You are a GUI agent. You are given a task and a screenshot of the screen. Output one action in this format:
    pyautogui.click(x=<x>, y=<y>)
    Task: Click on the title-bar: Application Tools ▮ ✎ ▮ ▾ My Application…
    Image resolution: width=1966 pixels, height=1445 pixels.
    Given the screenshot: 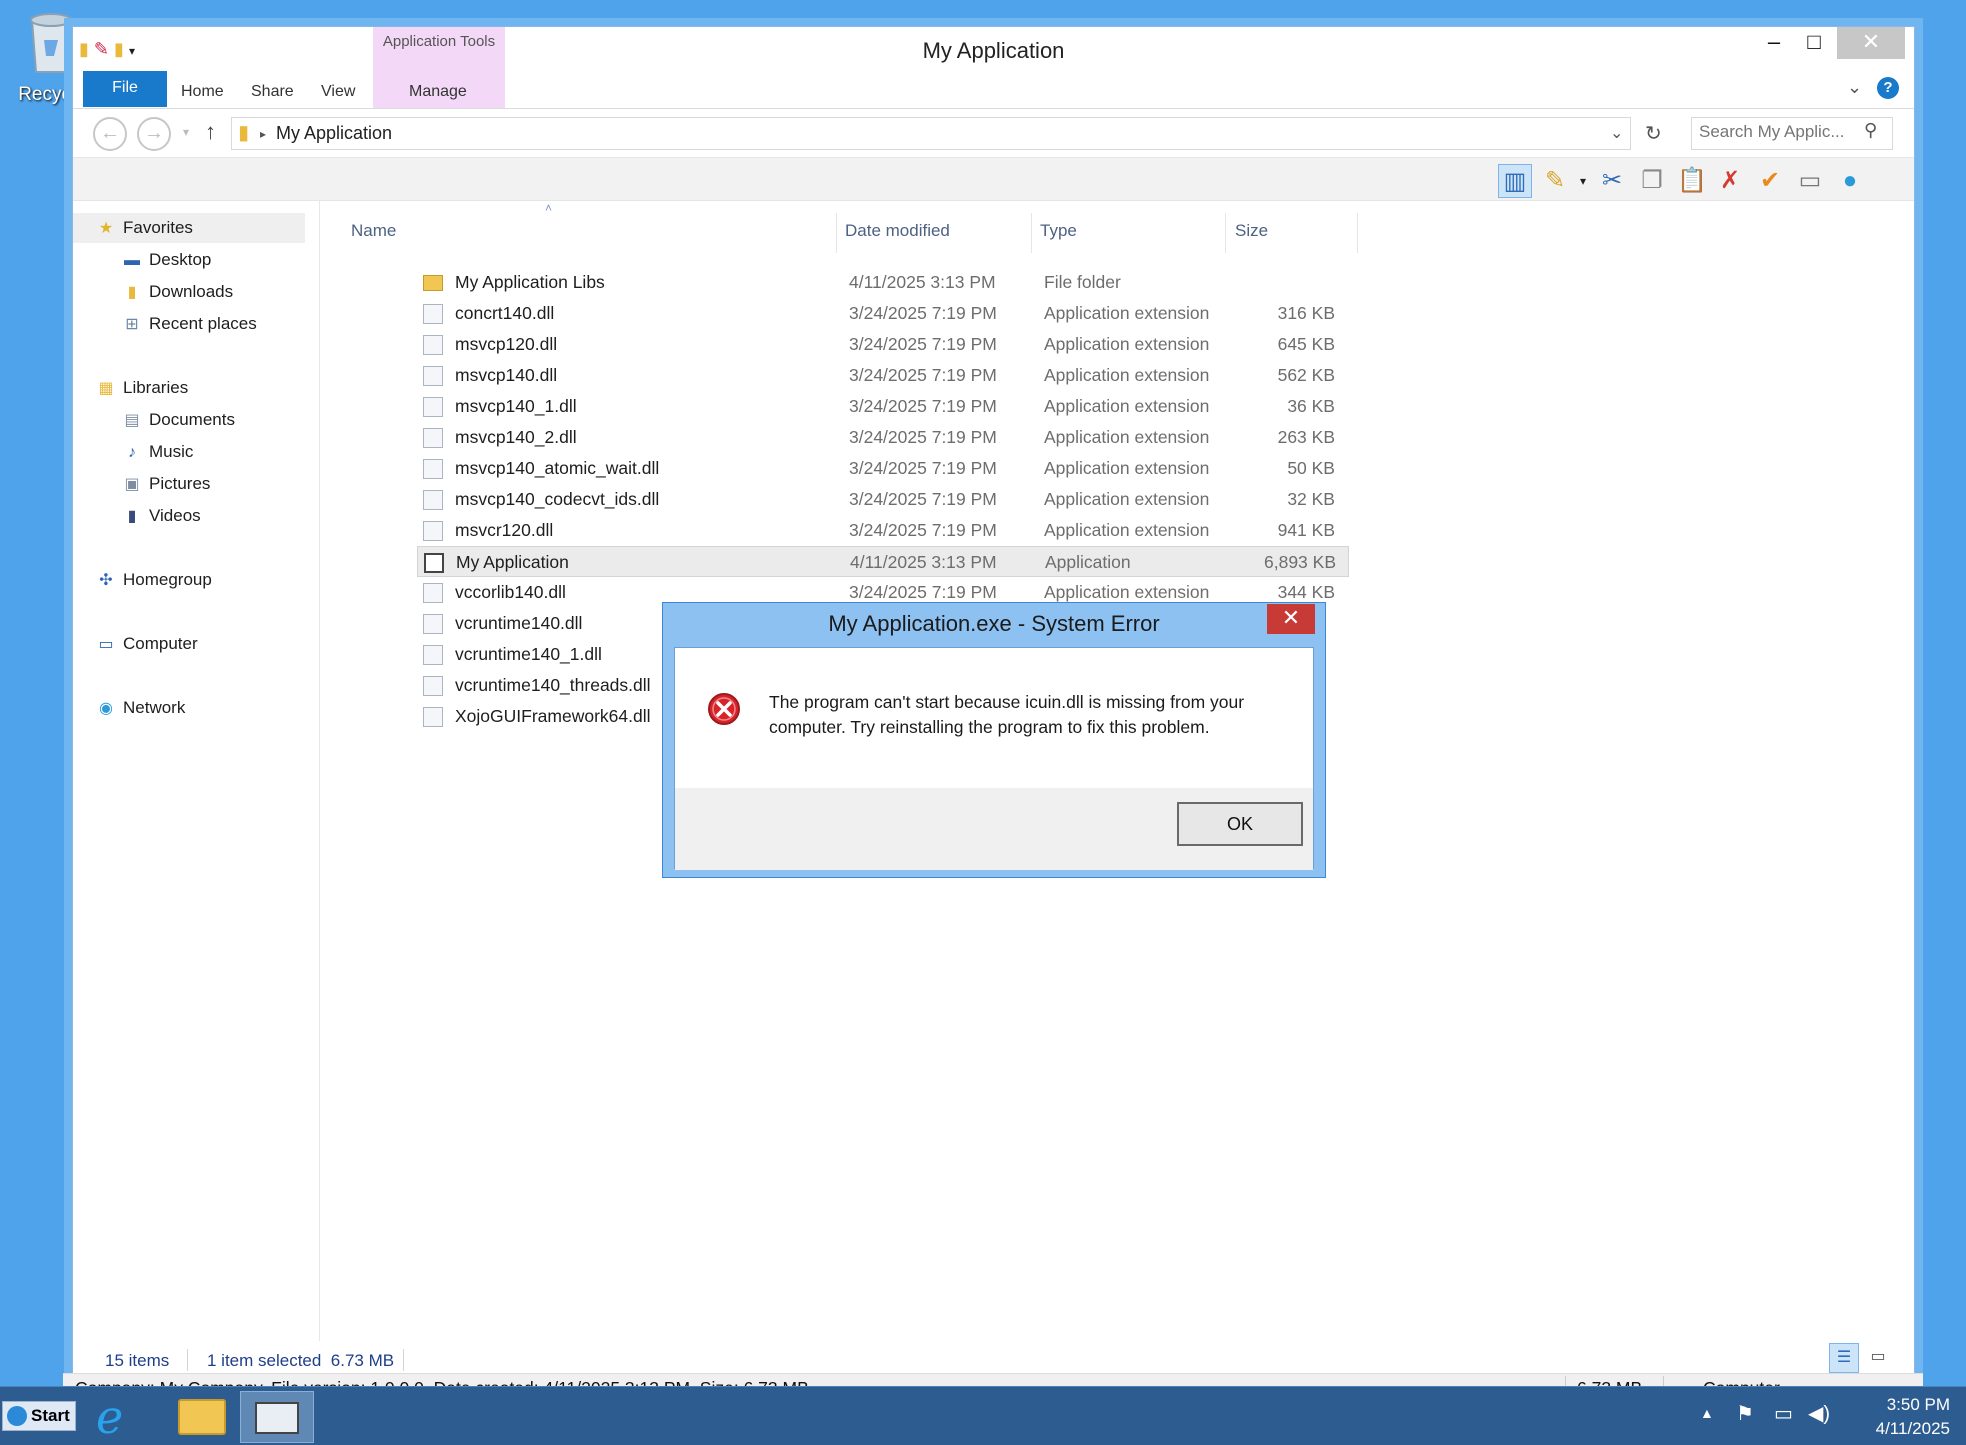 What is the action you would take?
    pyautogui.click(x=993, y=68)
    